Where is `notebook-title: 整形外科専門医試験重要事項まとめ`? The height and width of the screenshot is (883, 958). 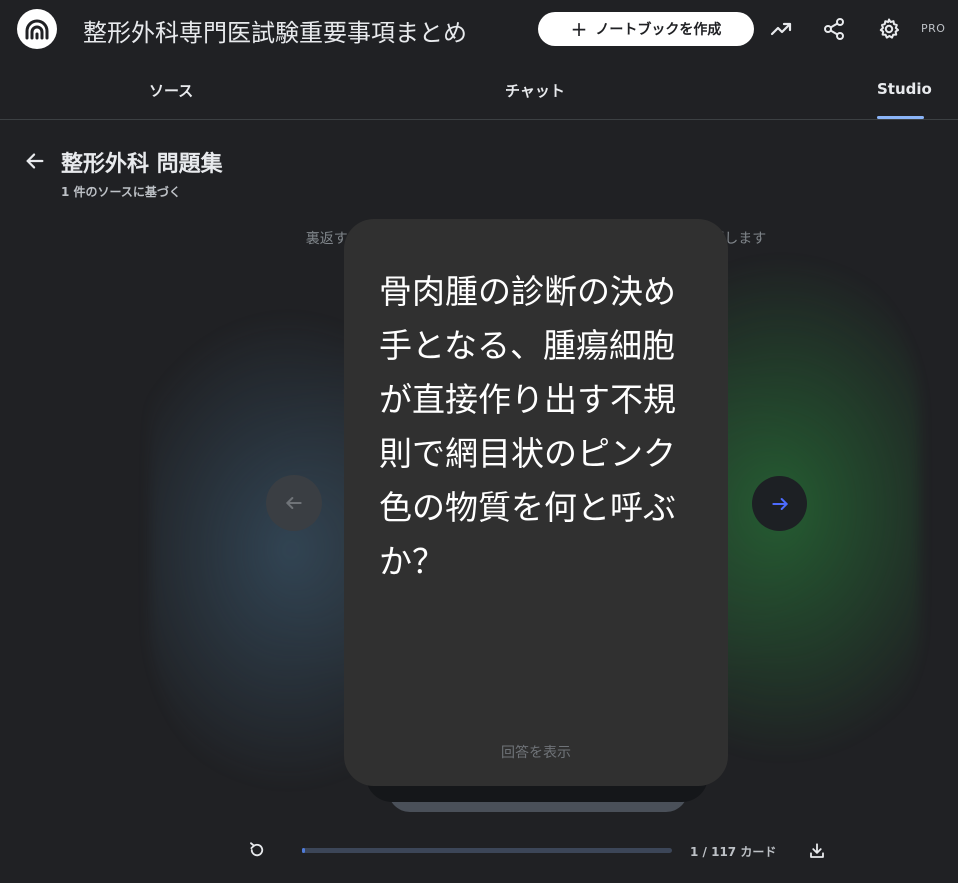 notebook-title: 整形外科専門医試験重要事項まとめ is located at coordinates (275, 30).